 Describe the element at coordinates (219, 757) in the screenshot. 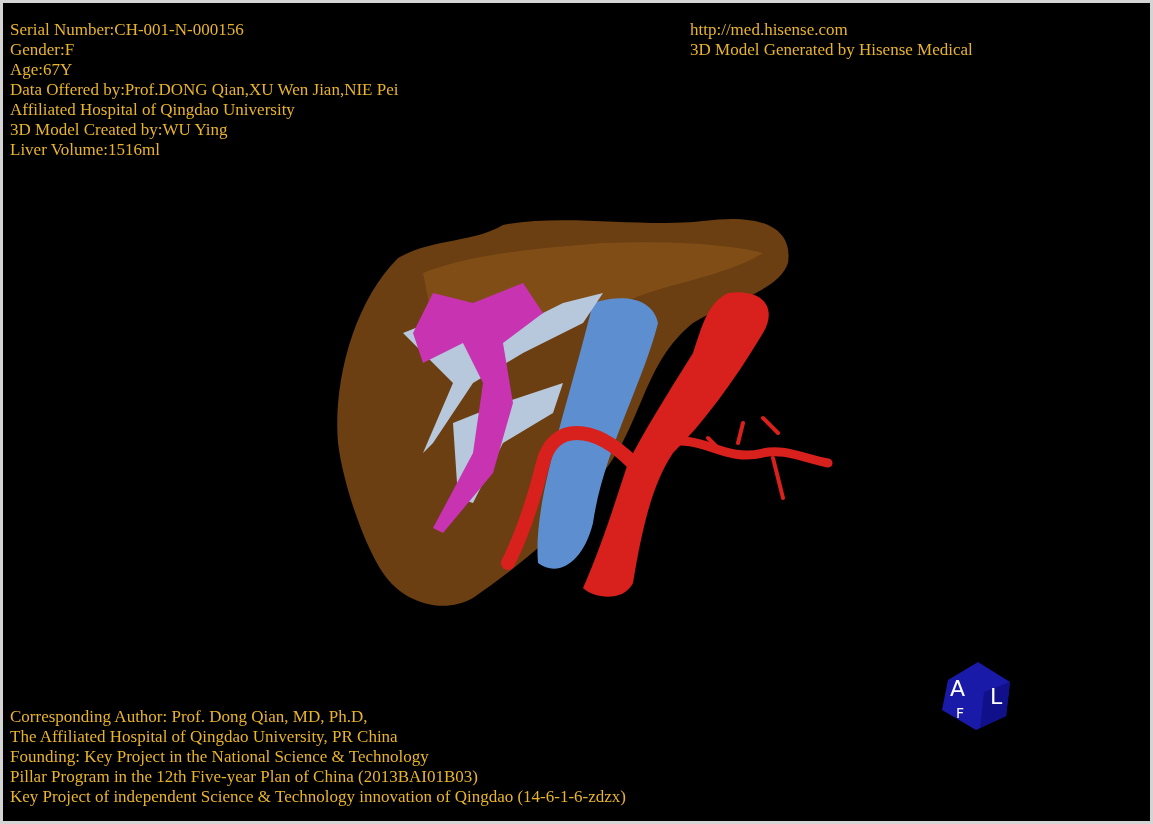

I see `credit-line: Founding: Key Project in the National Science & Technology` at that location.